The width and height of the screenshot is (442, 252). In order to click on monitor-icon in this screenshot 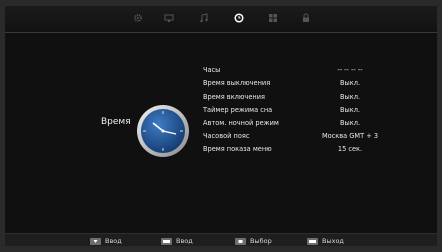, I will do `click(169, 18)`.